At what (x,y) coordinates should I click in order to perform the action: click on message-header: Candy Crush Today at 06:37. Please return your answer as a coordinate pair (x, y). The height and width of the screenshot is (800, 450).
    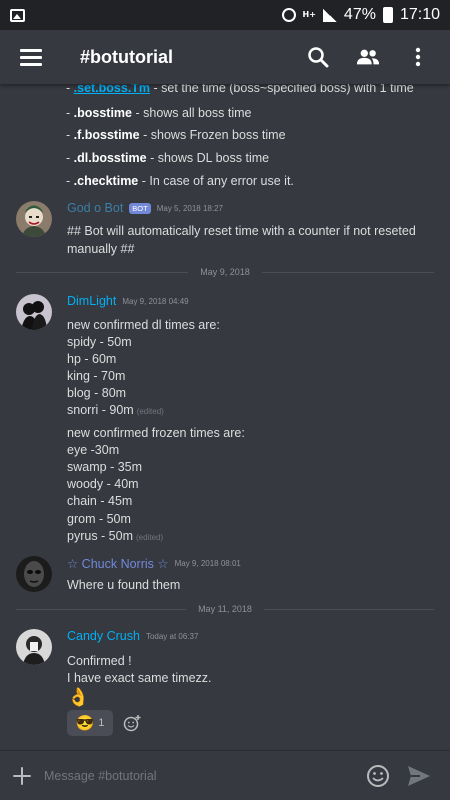
    Looking at the image, I should click on (132, 636).